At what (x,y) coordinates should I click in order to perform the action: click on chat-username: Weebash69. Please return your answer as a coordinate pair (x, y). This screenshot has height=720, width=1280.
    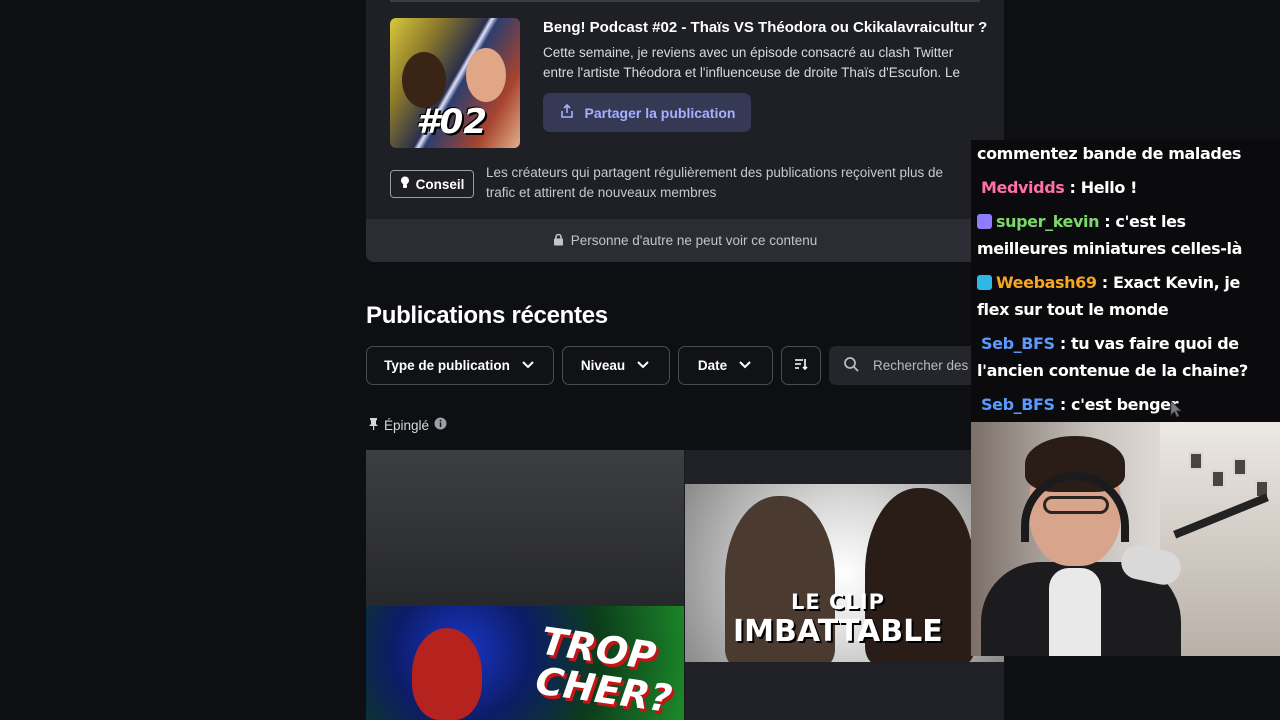
    Looking at the image, I should click on (1046, 282).